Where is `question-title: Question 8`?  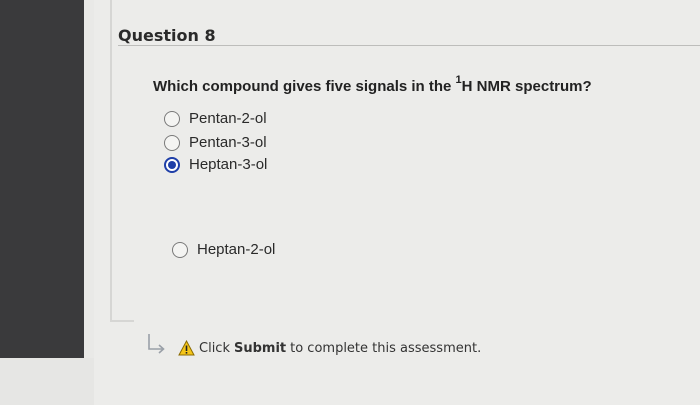 question-title: Question 8 is located at coordinates (167, 35).